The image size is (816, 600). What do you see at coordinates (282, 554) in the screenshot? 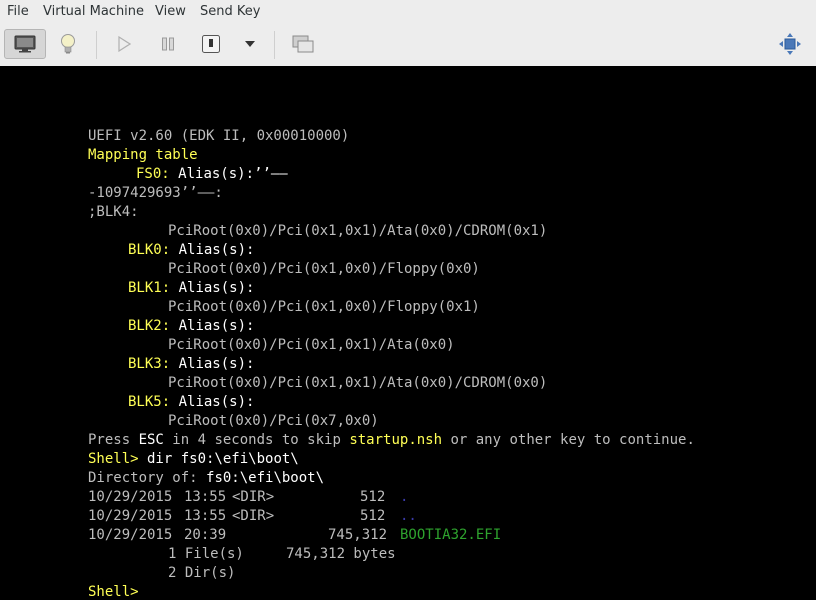
I see `summary-files: 1 File(s) 745,312 bytes` at bounding box center [282, 554].